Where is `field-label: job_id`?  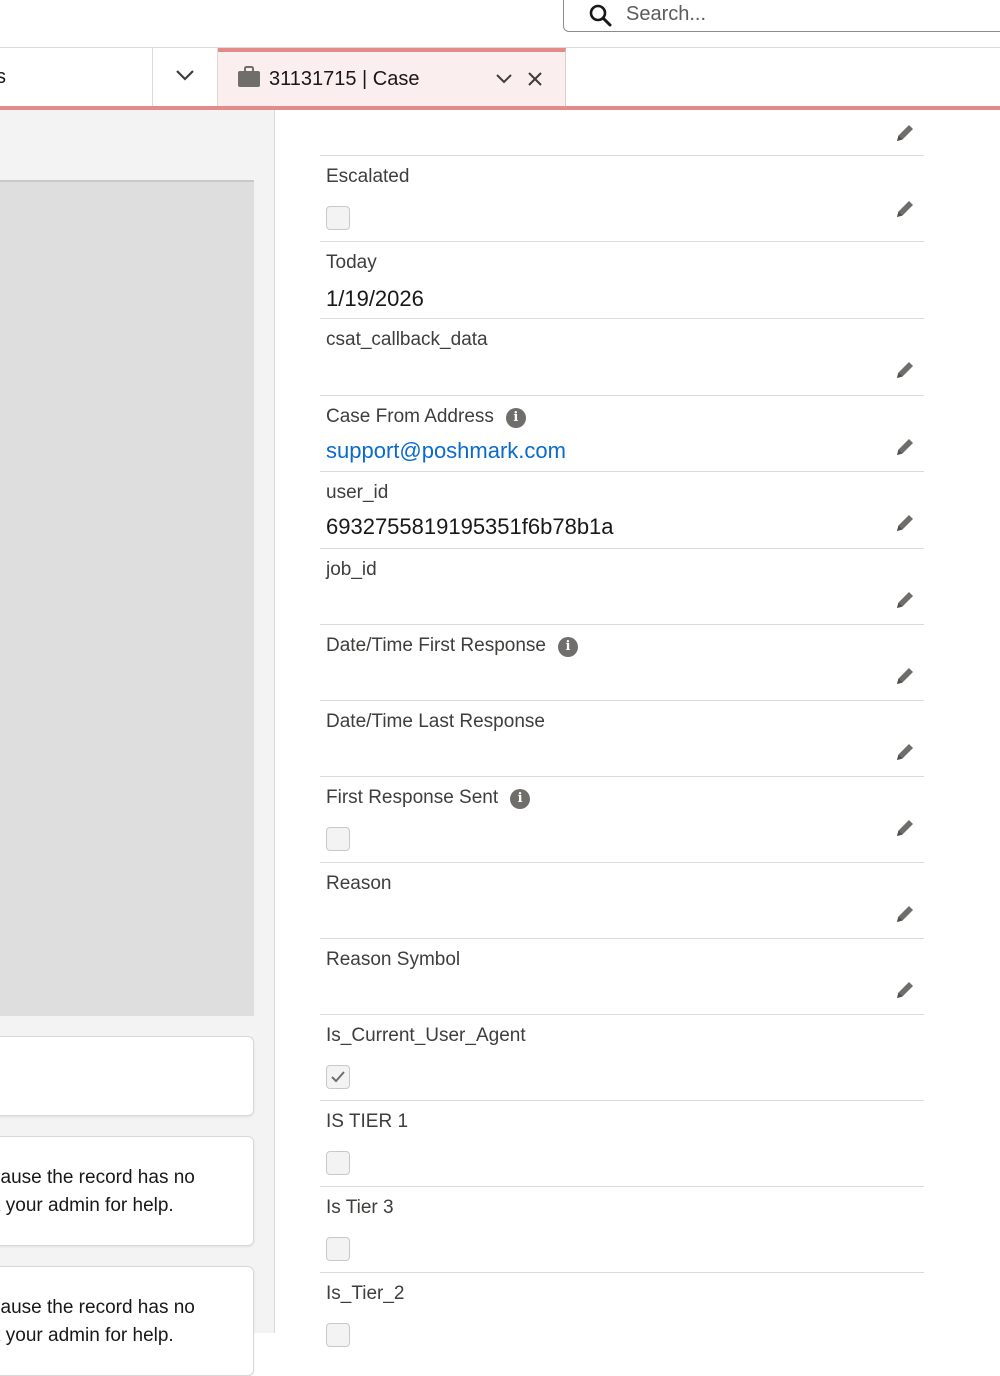 field-label: job_id is located at coordinates (351, 569).